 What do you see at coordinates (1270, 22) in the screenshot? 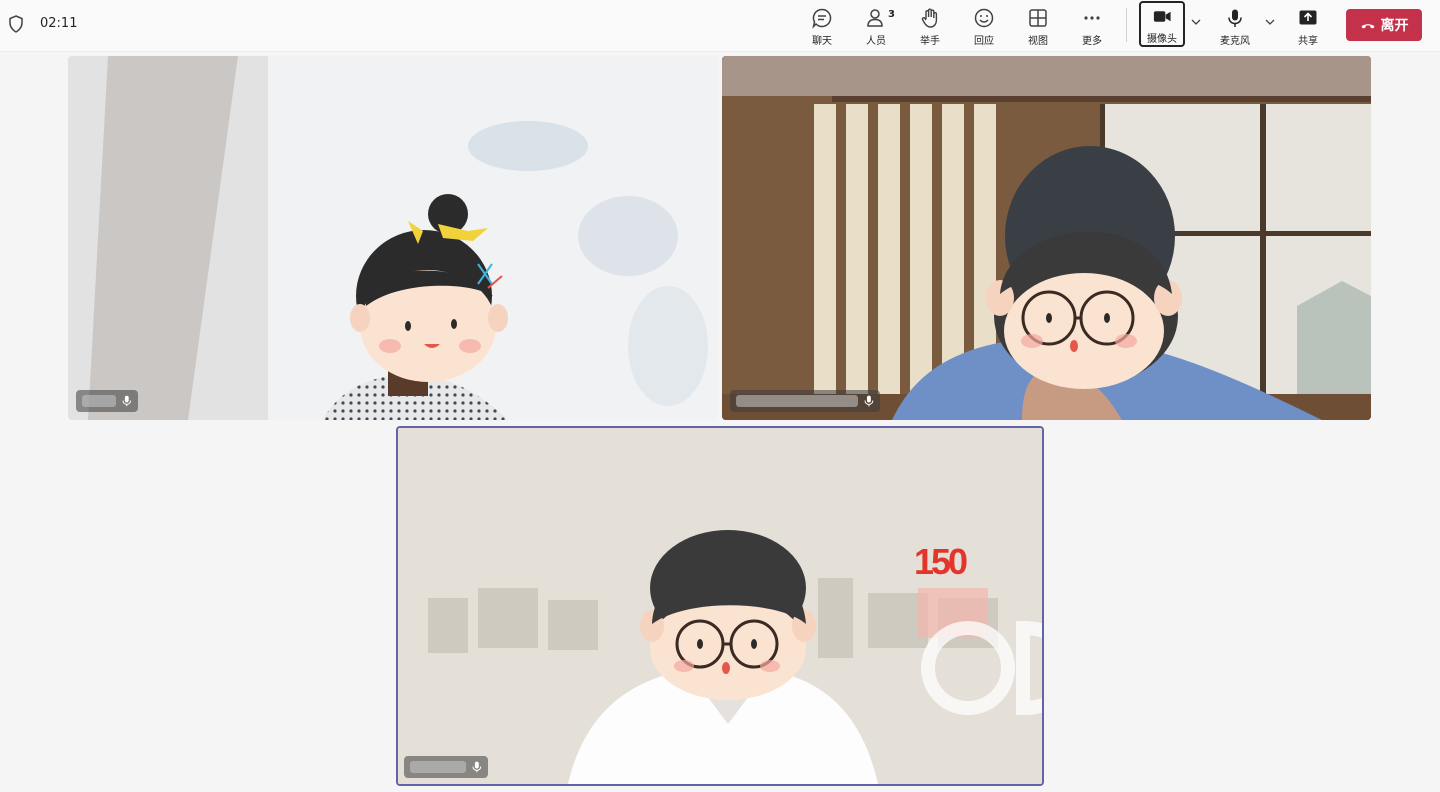
I see `mic-options-chevron-icon` at bounding box center [1270, 22].